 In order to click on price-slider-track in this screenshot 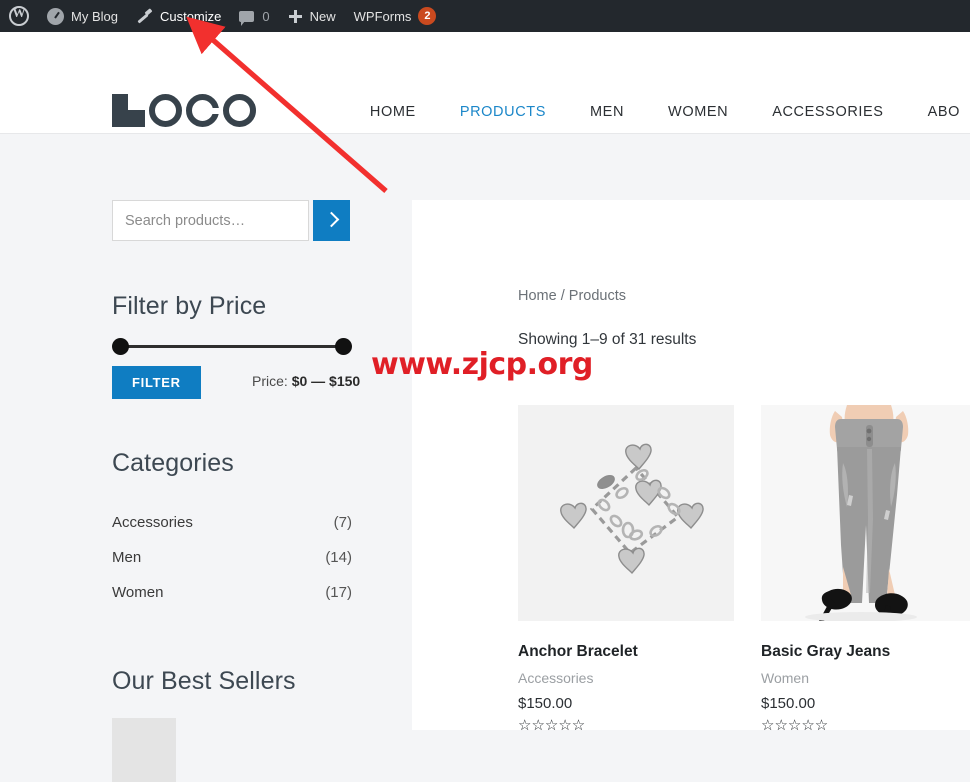, I will do `click(232, 346)`.